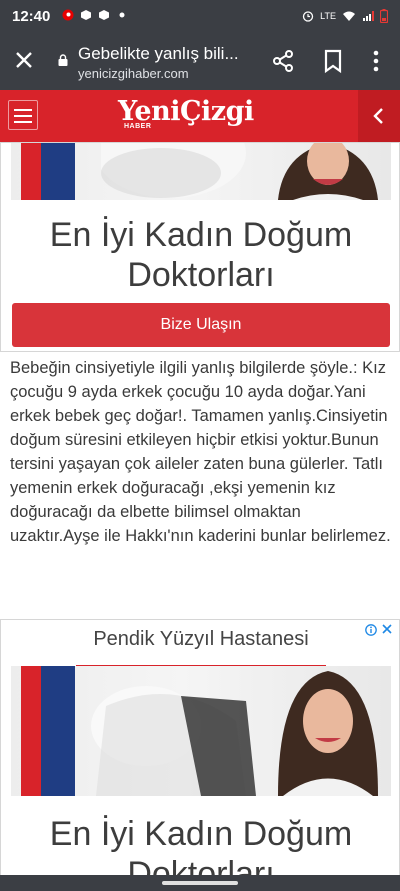  Describe the element at coordinates (133, 73) in the screenshot. I see `page-url: yenicizgihaber.com` at that location.